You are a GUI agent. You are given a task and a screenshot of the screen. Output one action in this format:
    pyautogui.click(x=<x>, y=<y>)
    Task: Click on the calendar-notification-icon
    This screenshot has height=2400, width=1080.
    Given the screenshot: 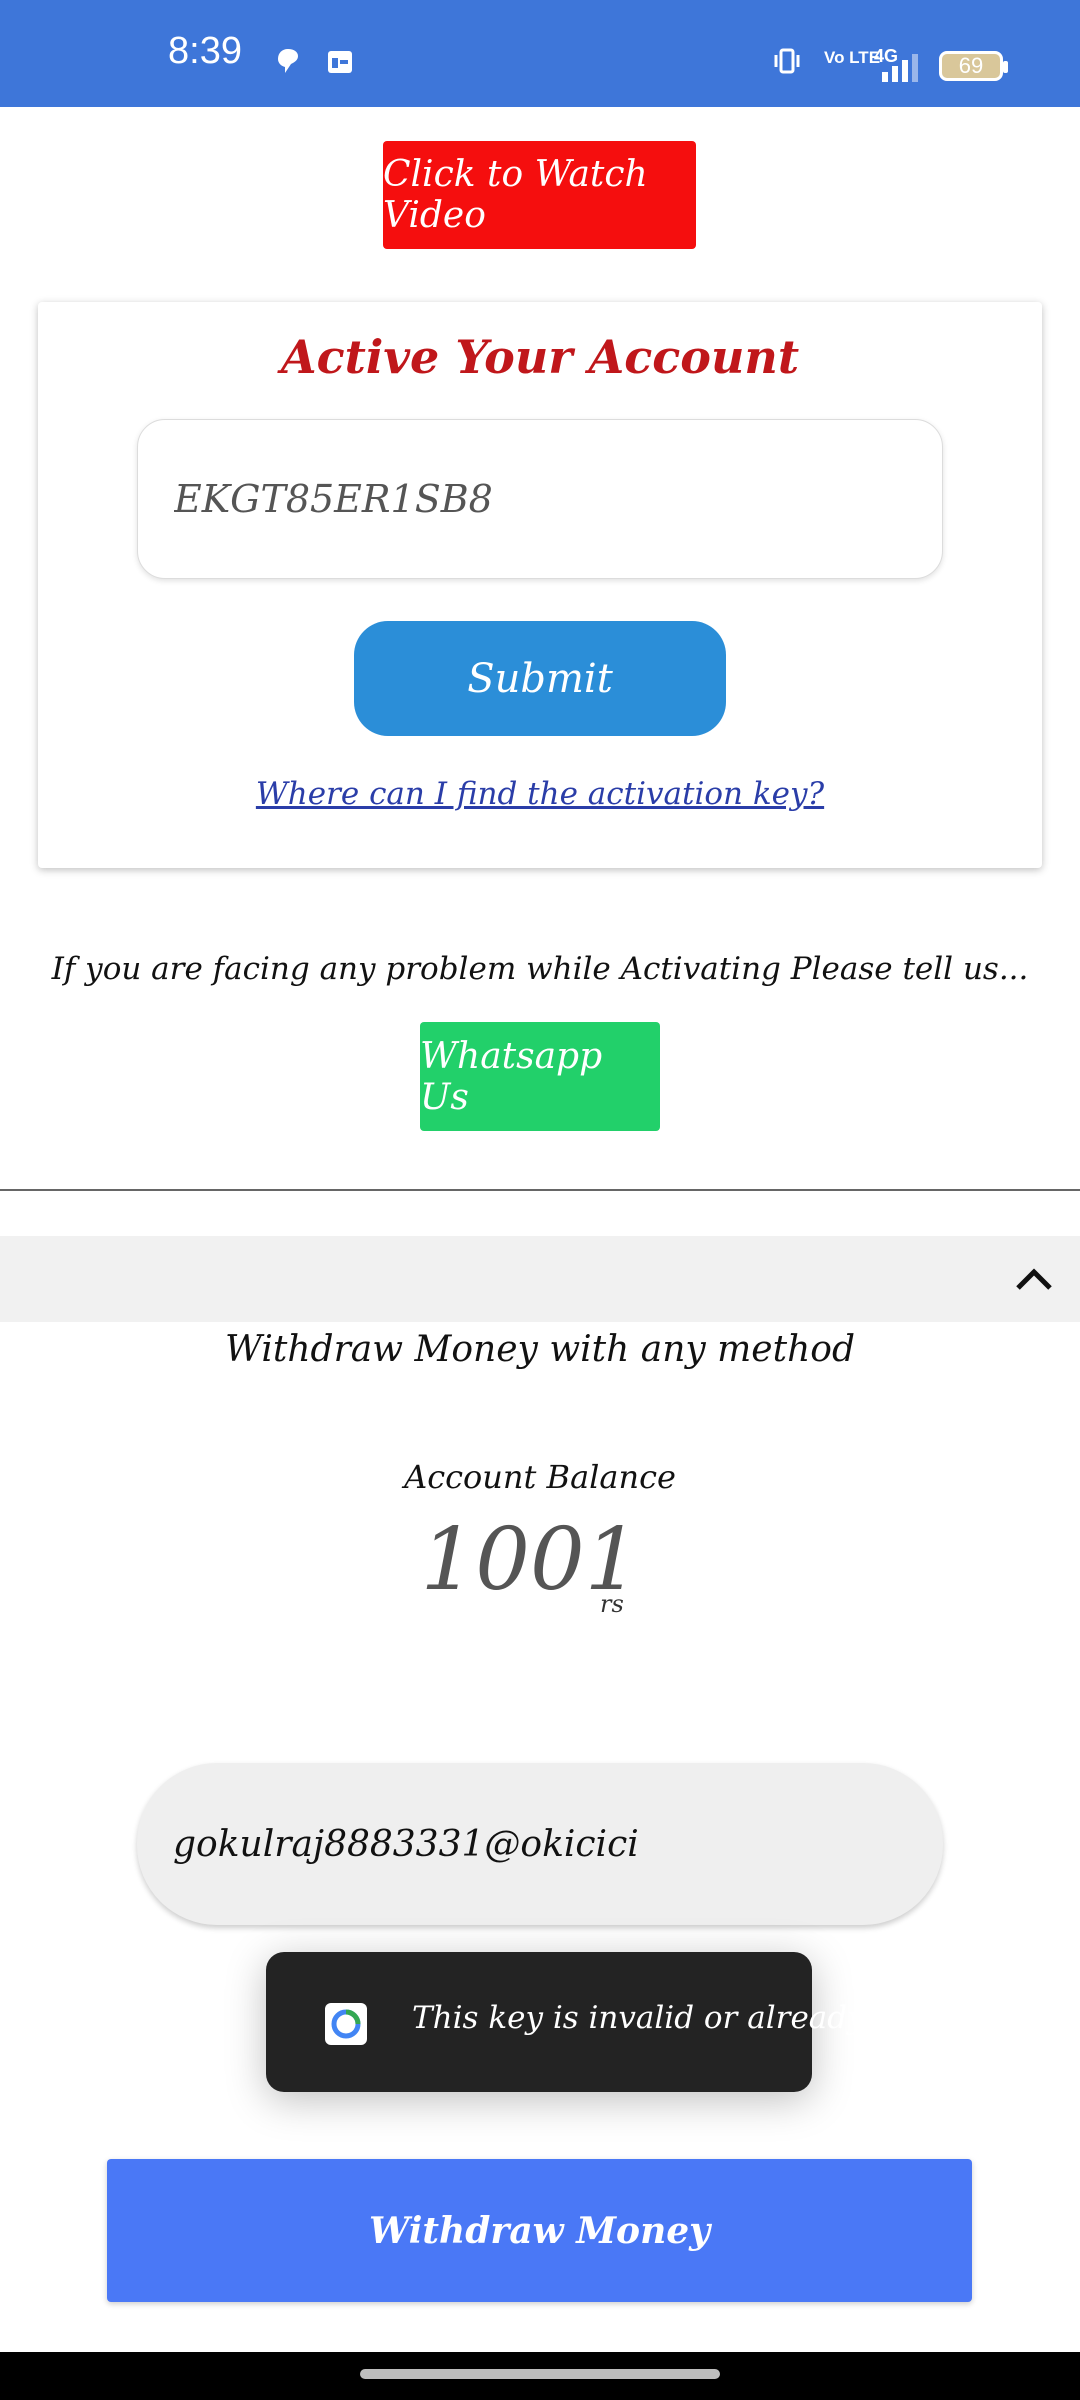 What is the action you would take?
    pyautogui.click(x=340, y=62)
    